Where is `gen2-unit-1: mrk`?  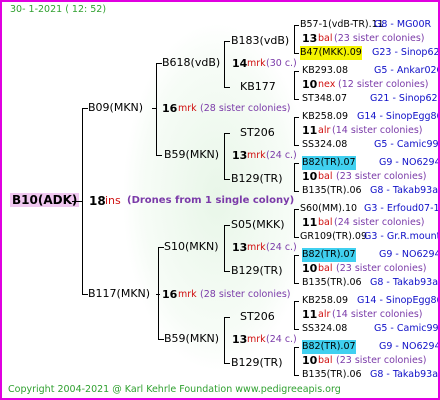 gen2-unit-1: mrk is located at coordinates (256, 155).